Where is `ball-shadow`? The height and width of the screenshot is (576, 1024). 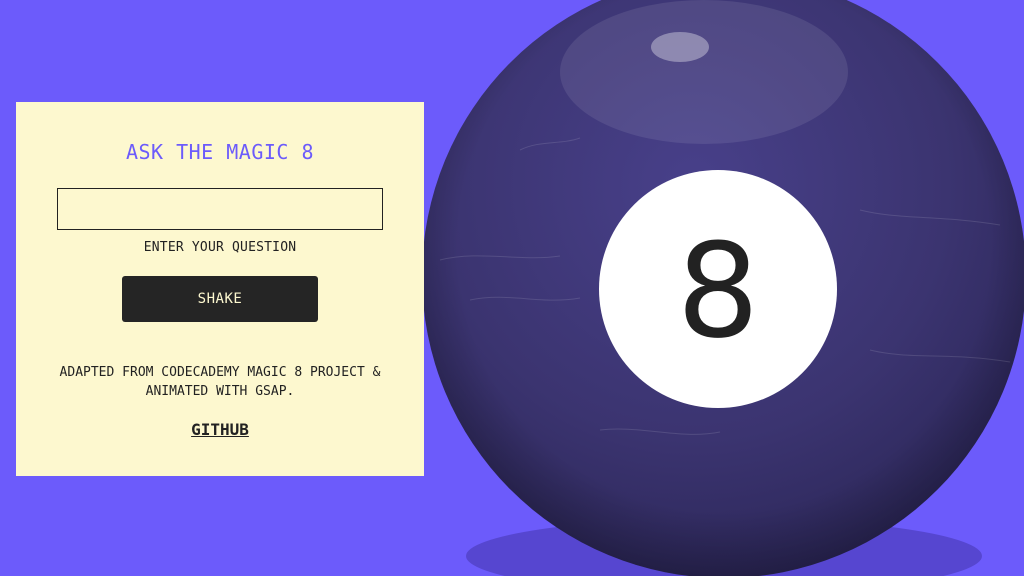 ball-shadow is located at coordinates (724, 547).